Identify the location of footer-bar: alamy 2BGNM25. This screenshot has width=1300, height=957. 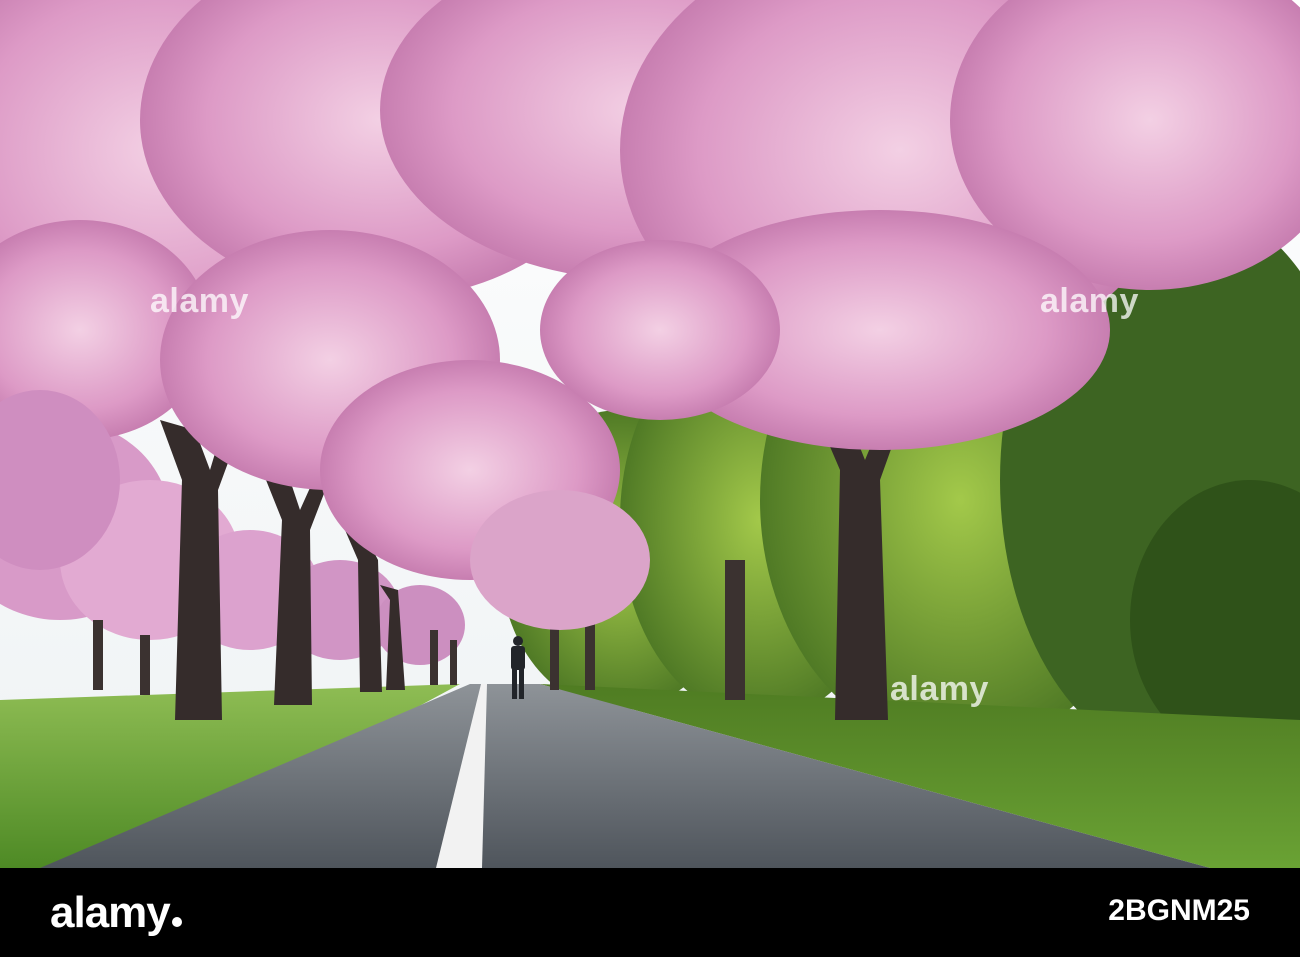
(650, 912).